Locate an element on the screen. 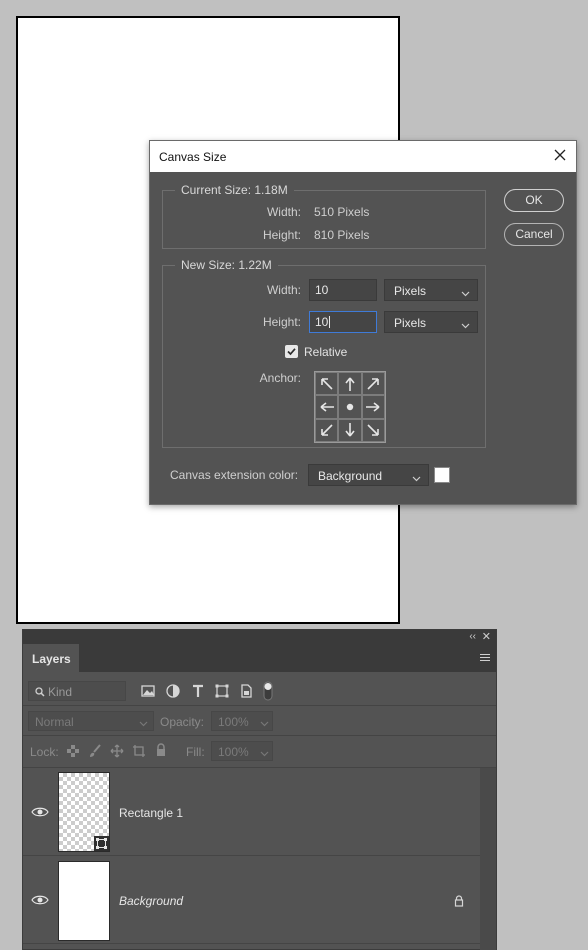 This screenshot has height=950, width=588. kind-filter-value: Kind is located at coordinates (60, 692).